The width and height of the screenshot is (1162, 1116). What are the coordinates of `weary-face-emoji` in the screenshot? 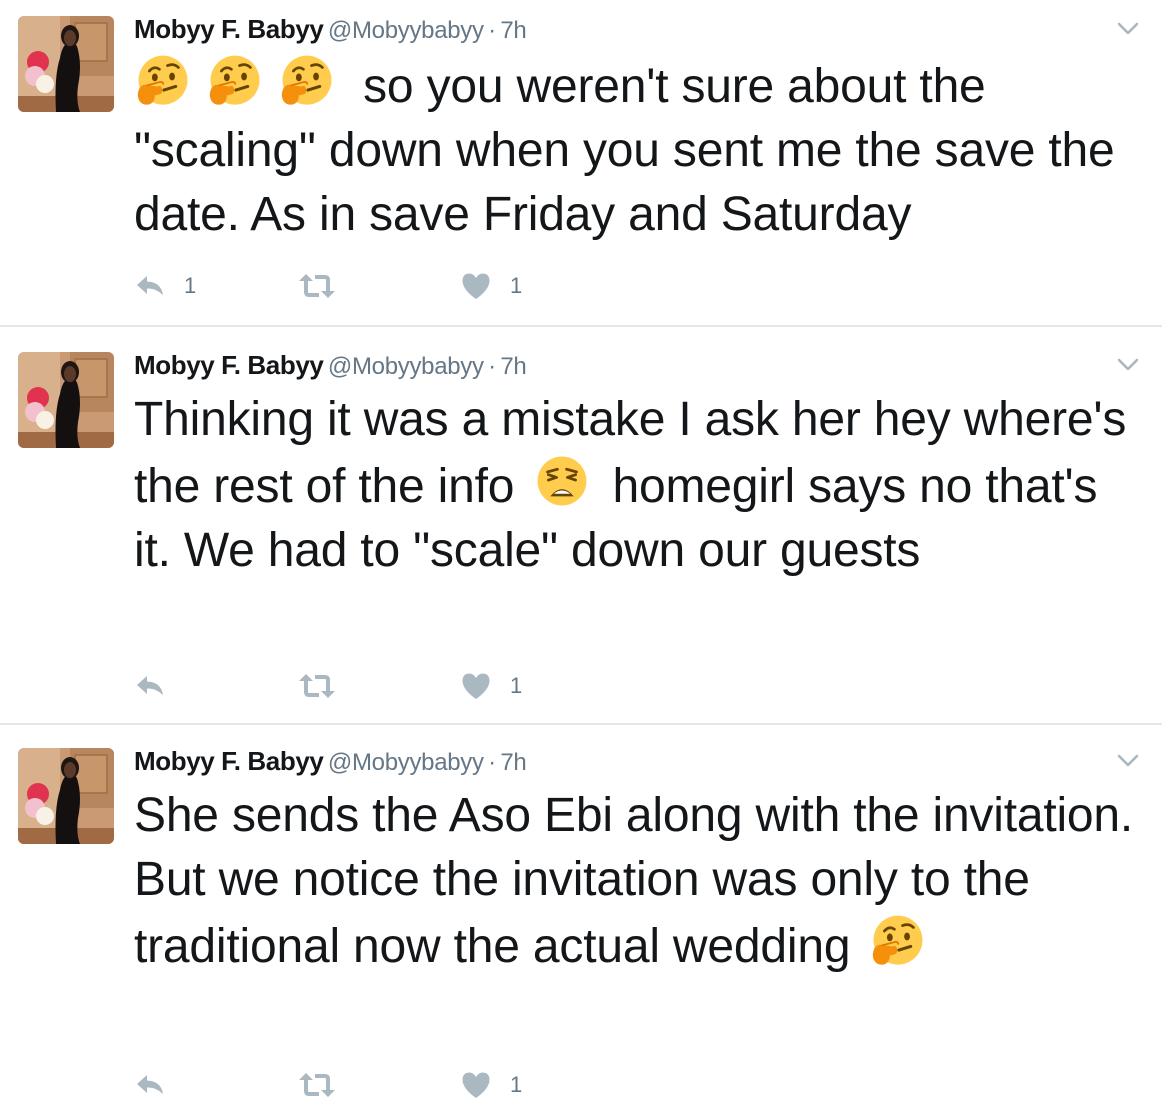 It's located at (562, 481).